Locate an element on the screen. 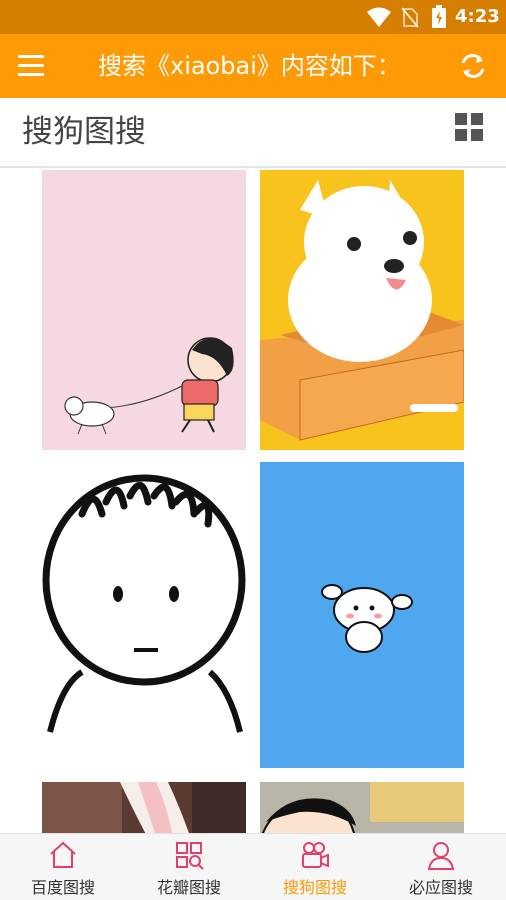 The width and height of the screenshot is (506, 900). section-header: 搜狗图搜 is located at coordinates (253, 133).